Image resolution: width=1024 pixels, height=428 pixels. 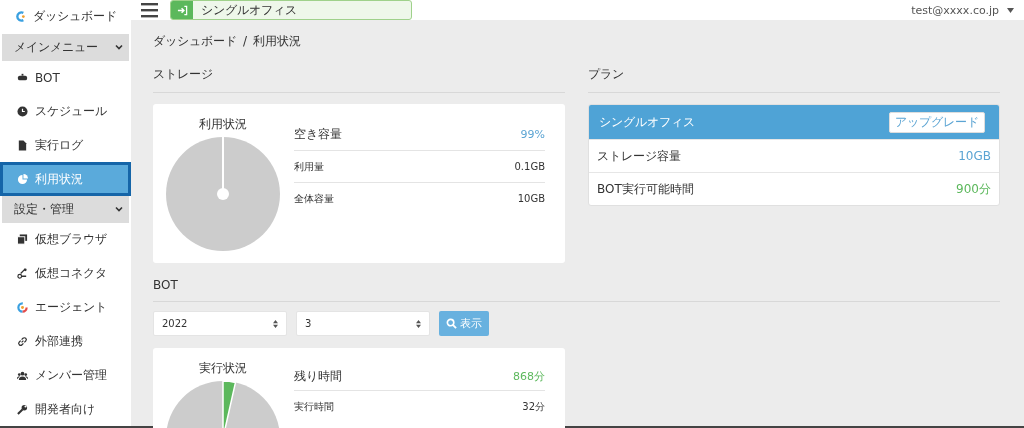 What do you see at coordinates (647, 122) in the screenshot?
I see `plan-name: シングルオフィス` at bounding box center [647, 122].